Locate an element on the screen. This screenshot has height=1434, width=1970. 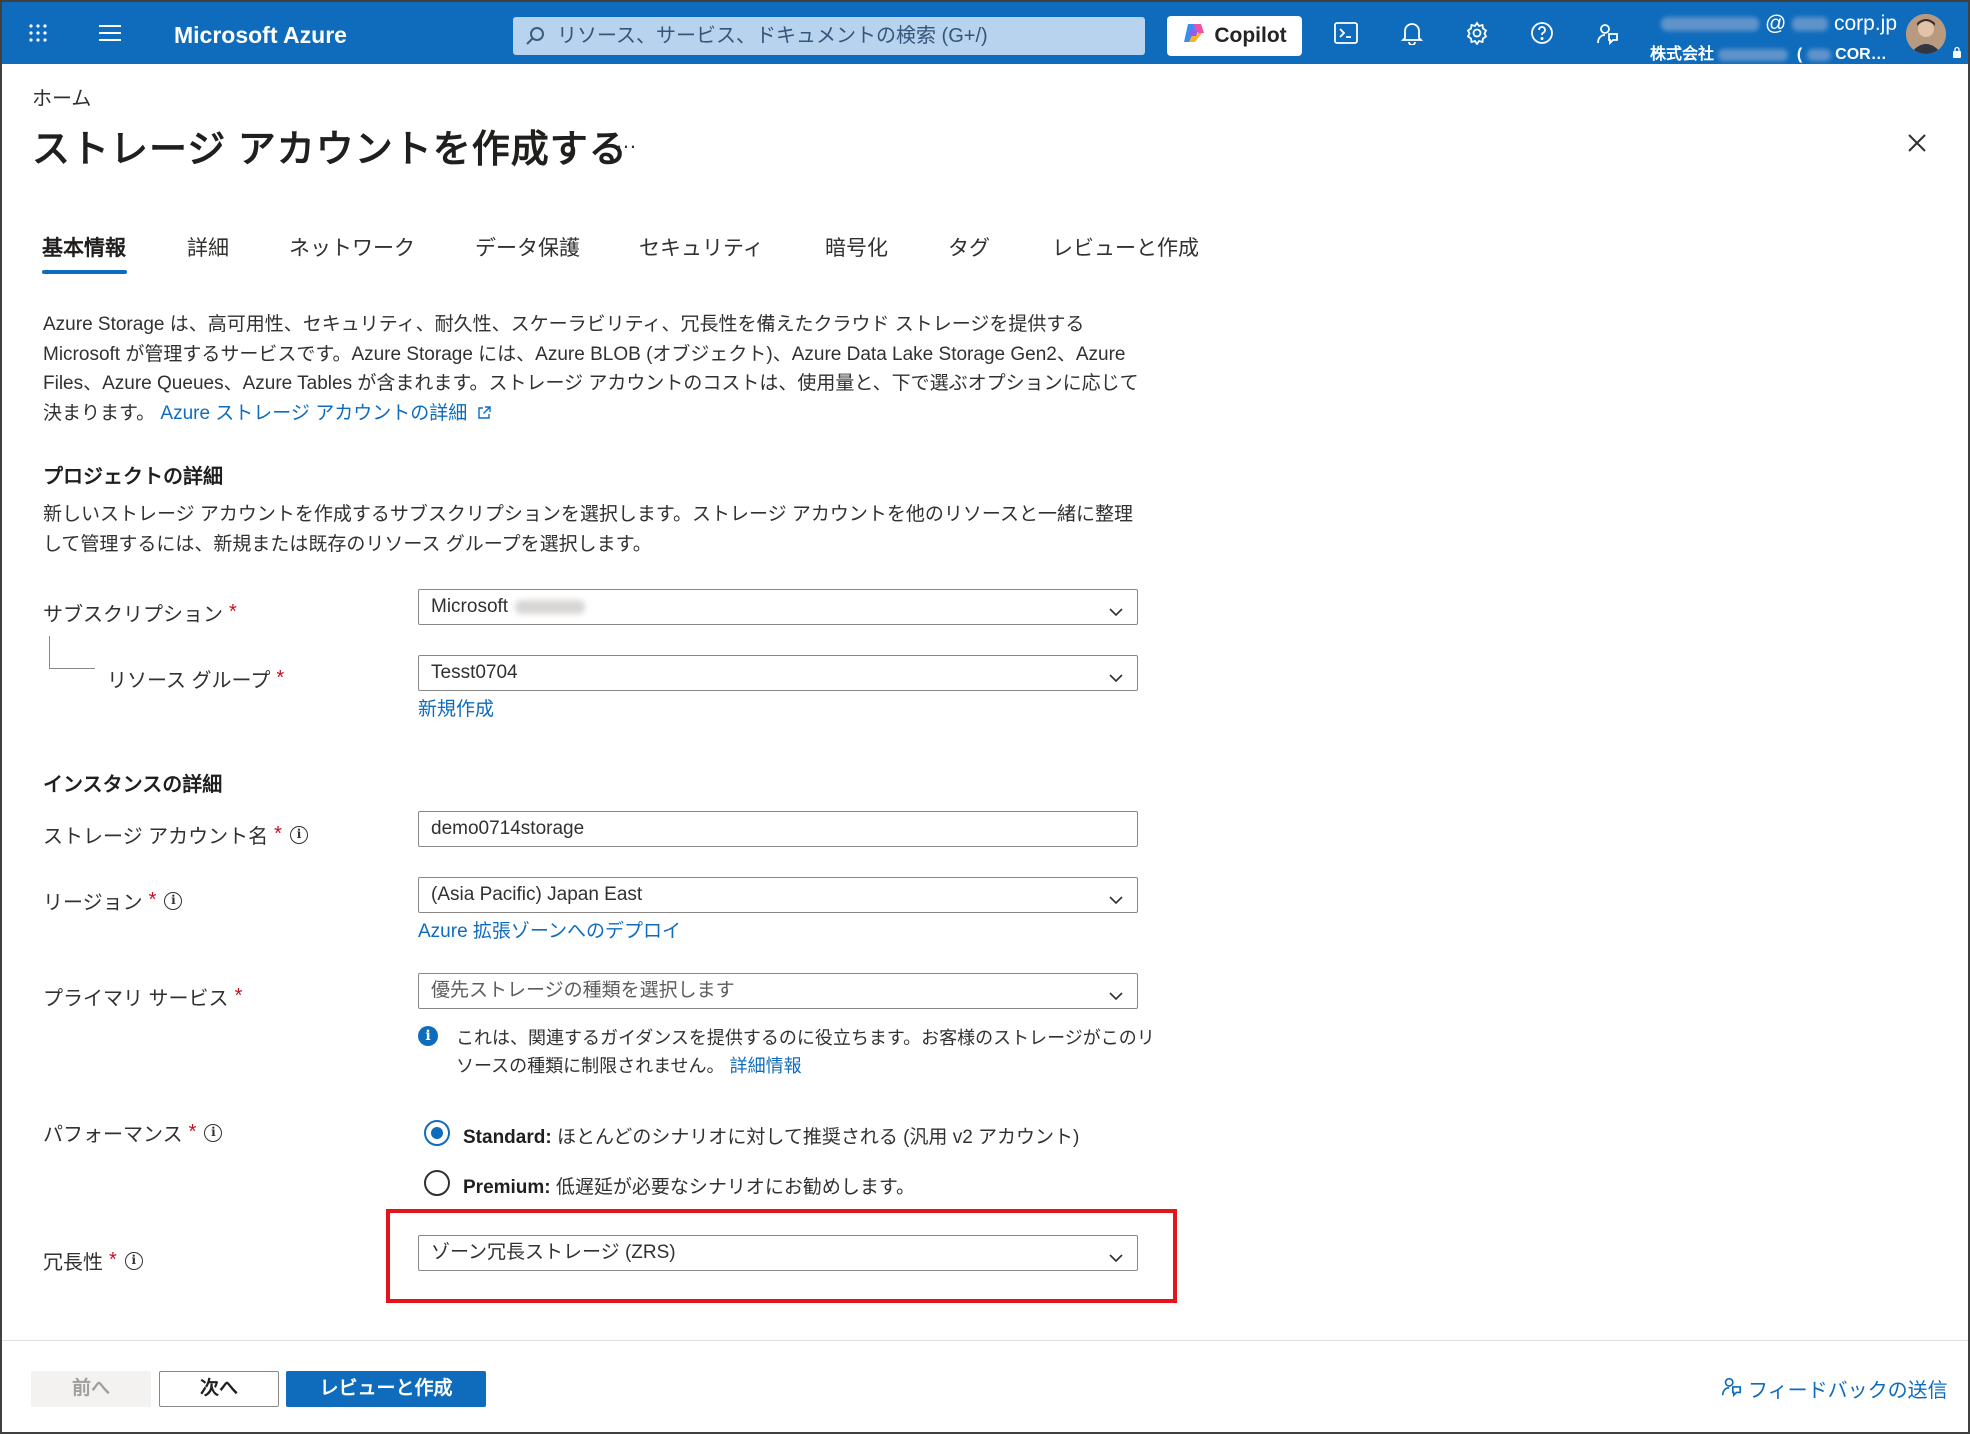
redacted-domain is located at coordinates (1810, 24).